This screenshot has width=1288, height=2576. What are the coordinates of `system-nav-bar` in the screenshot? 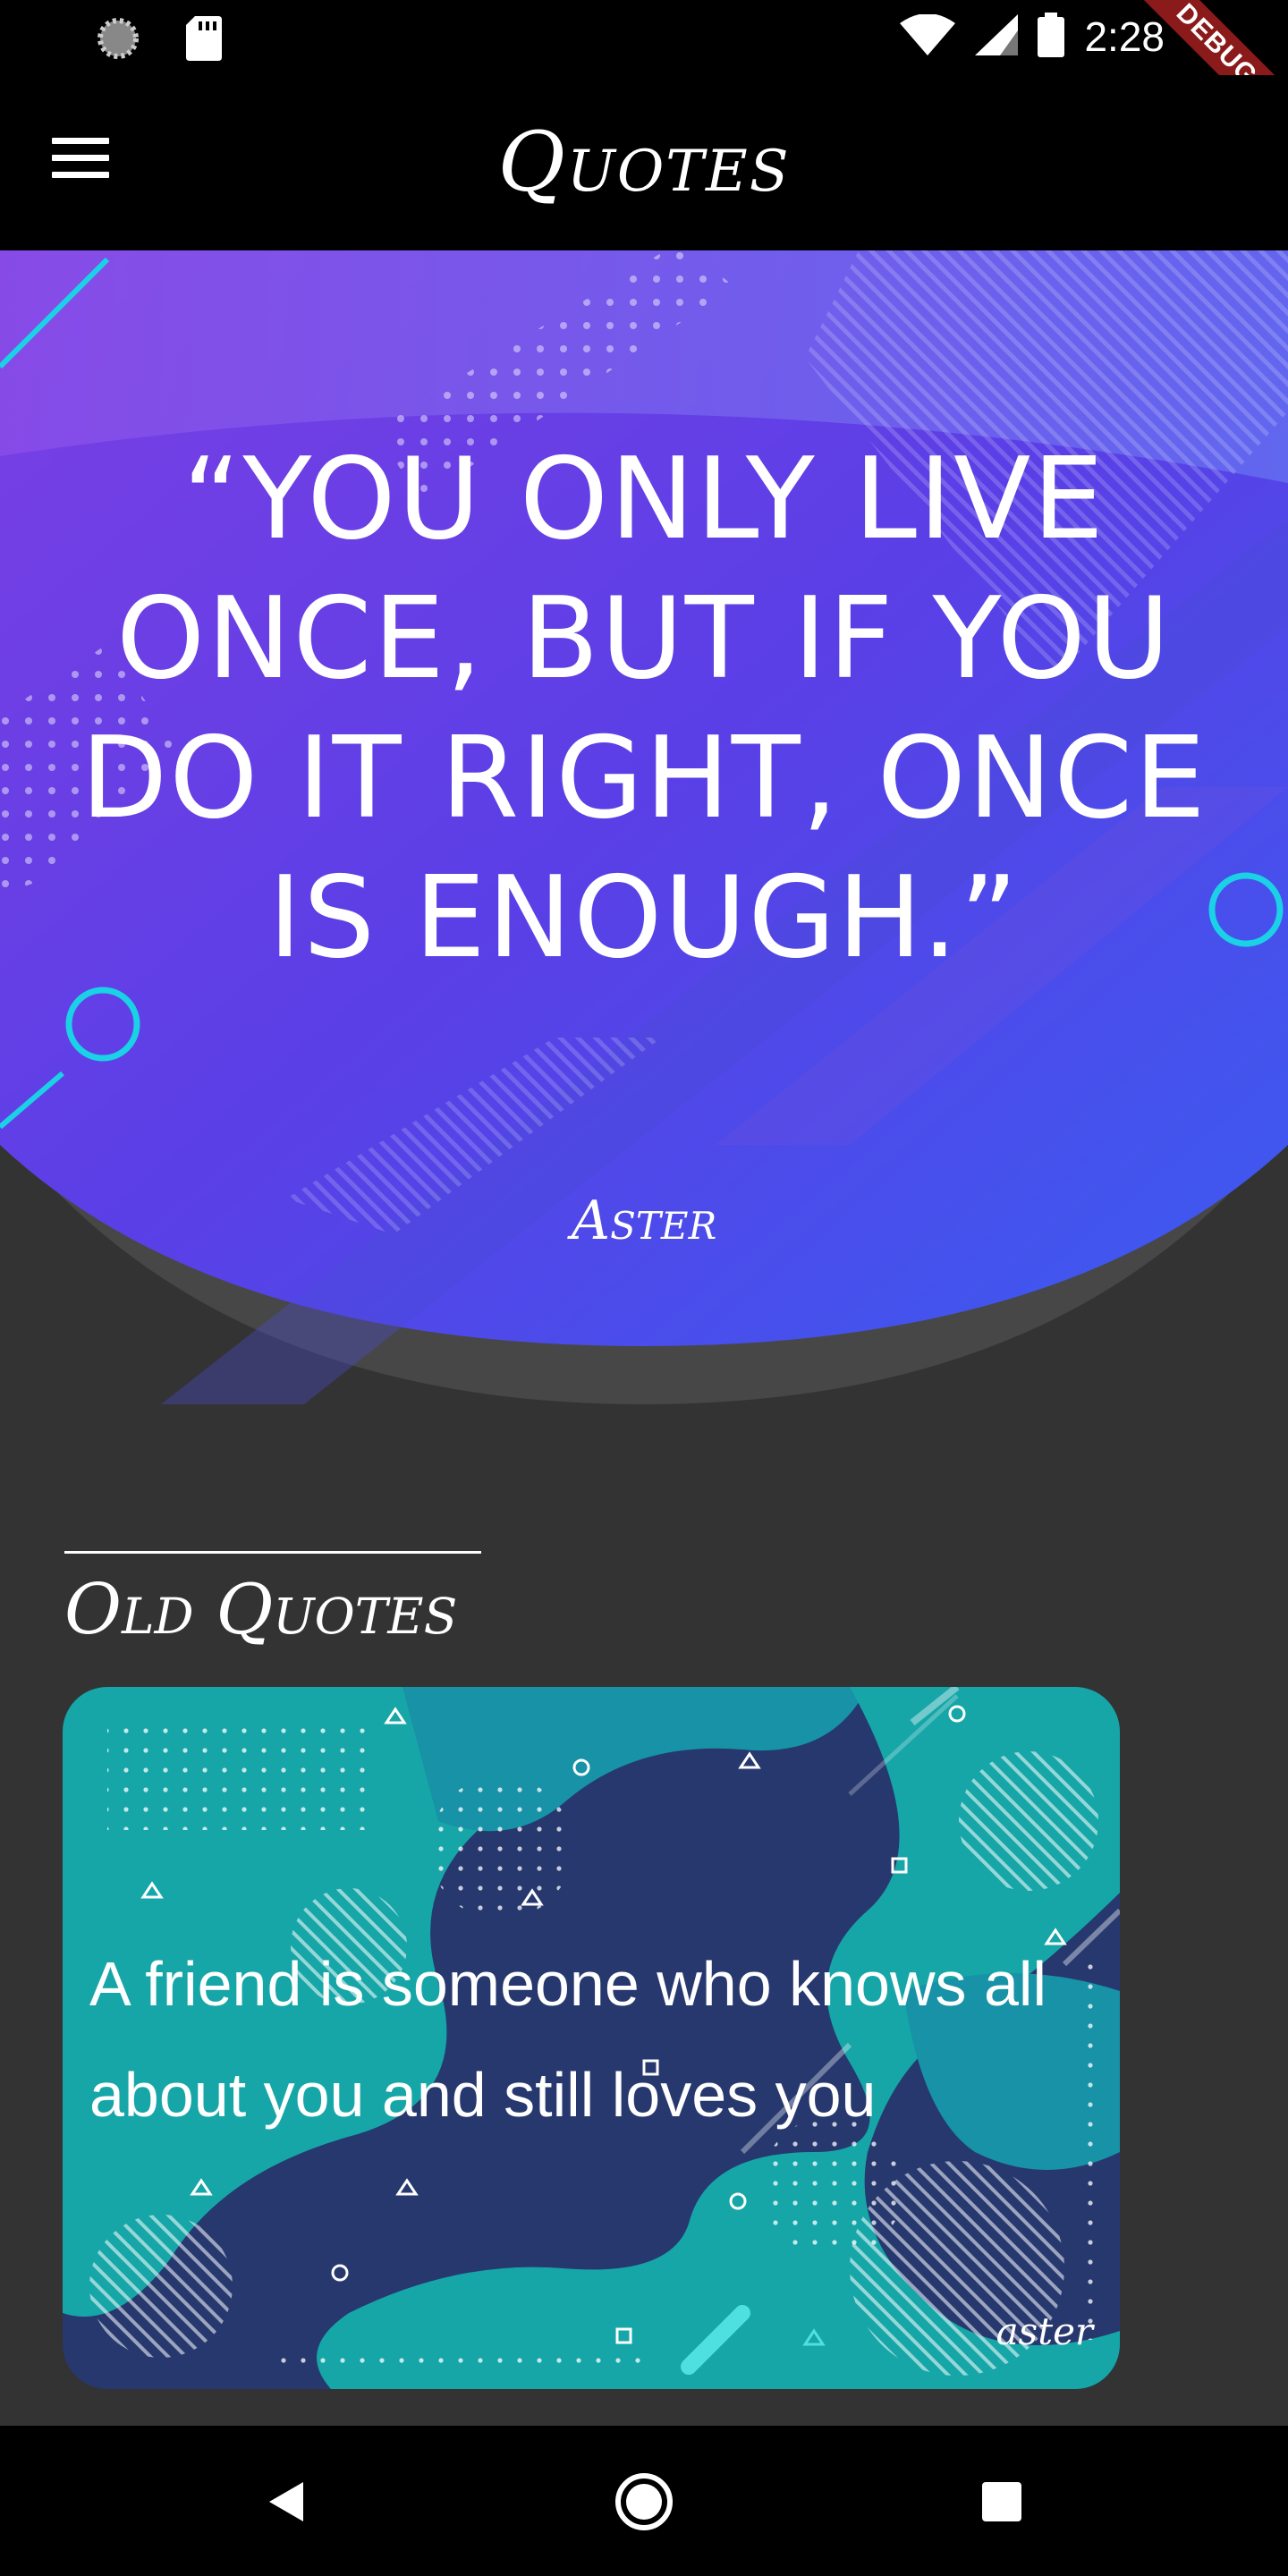 It's located at (644, 2501).